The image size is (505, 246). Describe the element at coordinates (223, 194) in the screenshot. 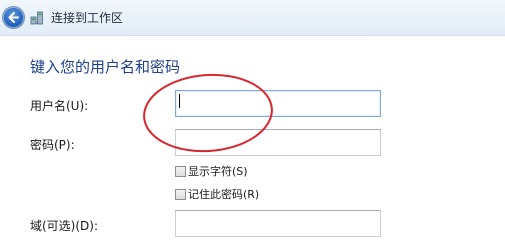

I see `remember-password-label: 记住此密码(R)` at that location.